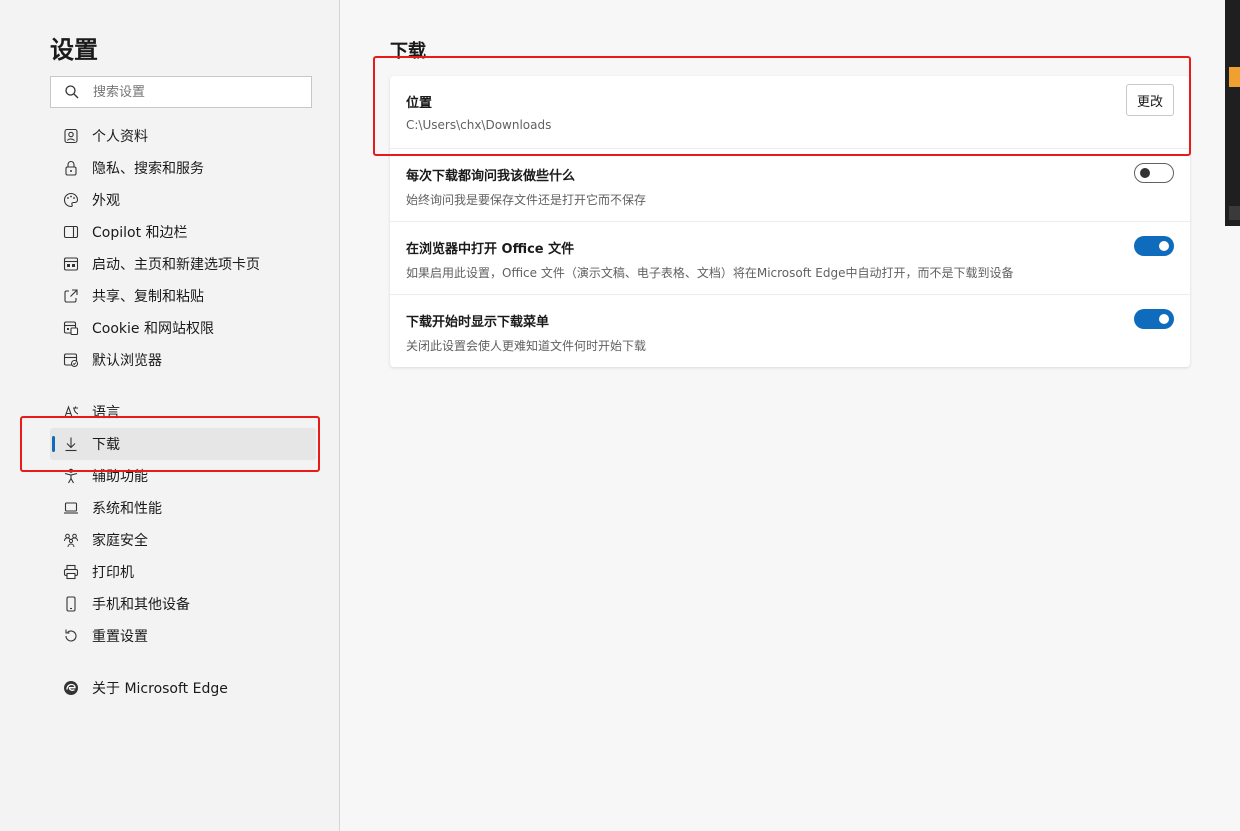  What do you see at coordinates (71, 688) in the screenshot?
I see `edge-logo-icon` at bounding box center [71, 688].